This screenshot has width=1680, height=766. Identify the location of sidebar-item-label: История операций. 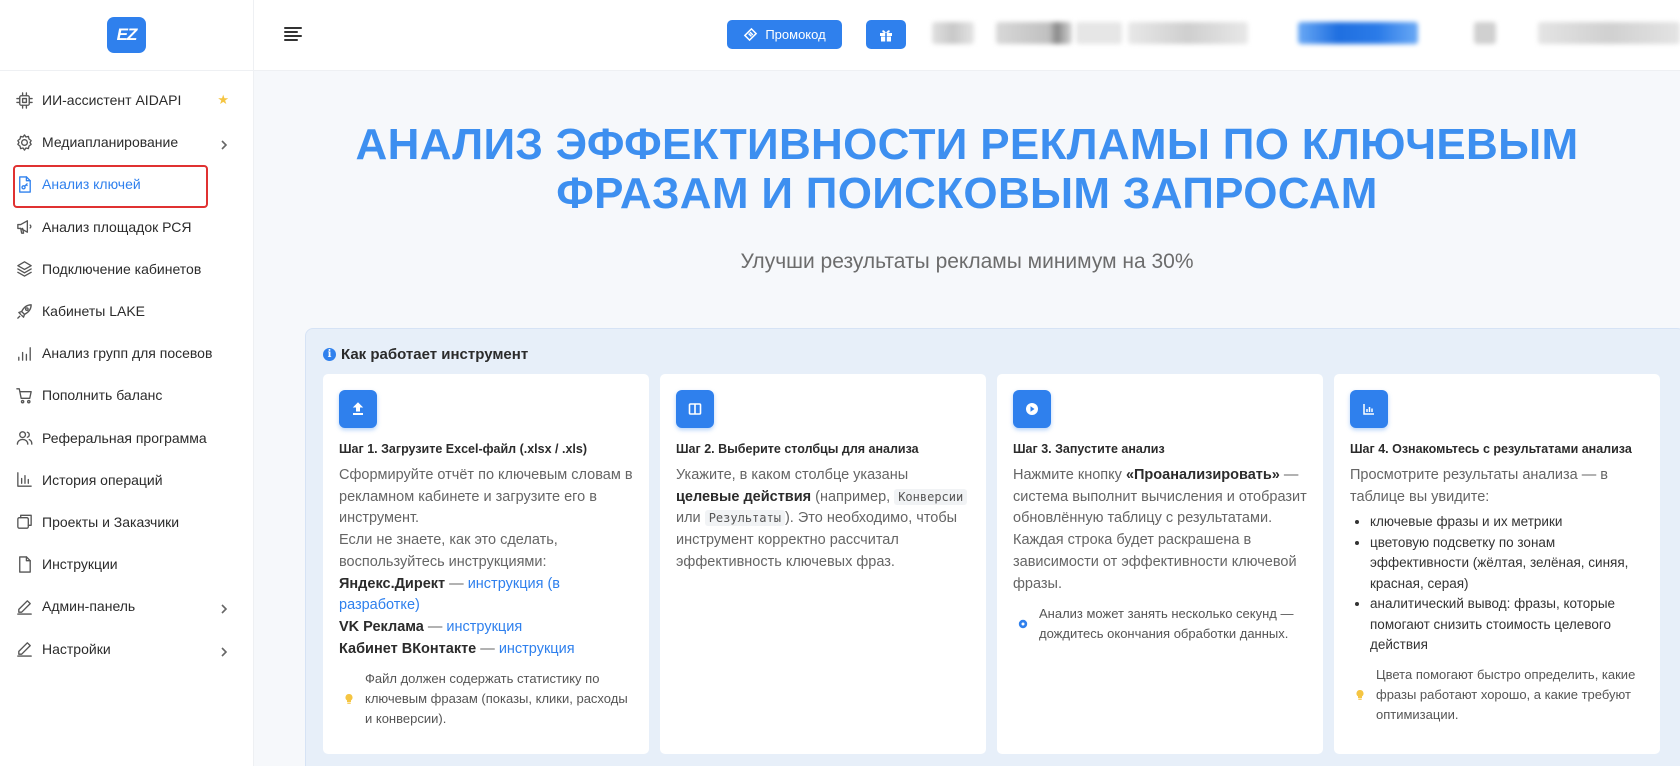
(102, 479).